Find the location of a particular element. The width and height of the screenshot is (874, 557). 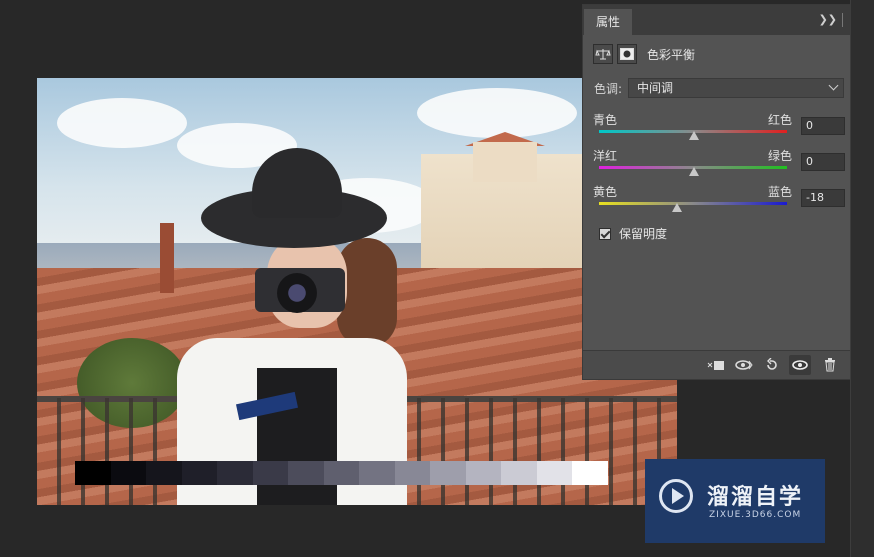

watermark-subtitle: ZIXUE.3D66.COM is located at coordinates (755, 515).